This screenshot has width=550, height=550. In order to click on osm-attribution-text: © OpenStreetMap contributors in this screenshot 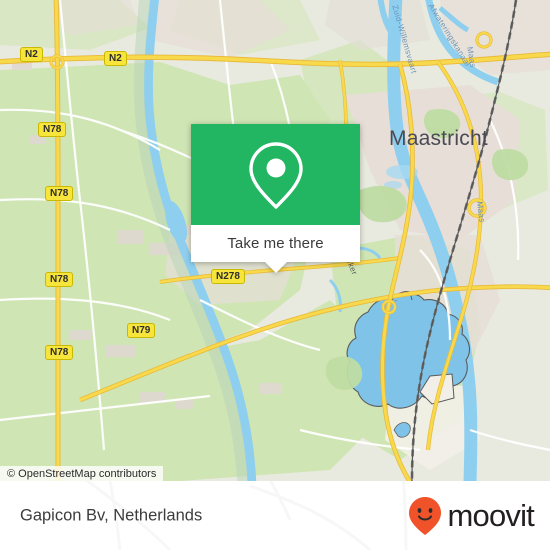, I will do `click(82, 473)`.